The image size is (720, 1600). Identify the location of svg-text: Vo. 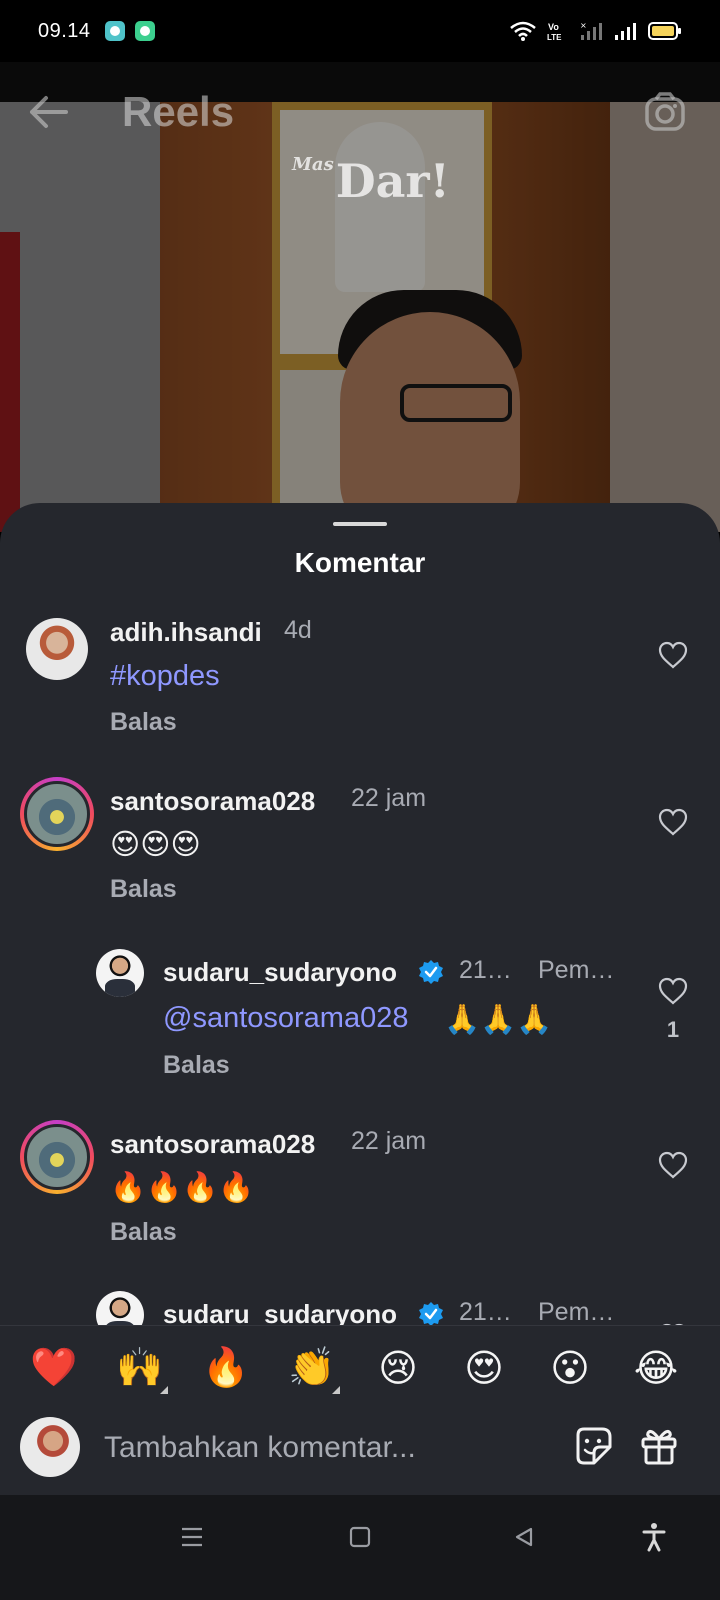
(553, 27).